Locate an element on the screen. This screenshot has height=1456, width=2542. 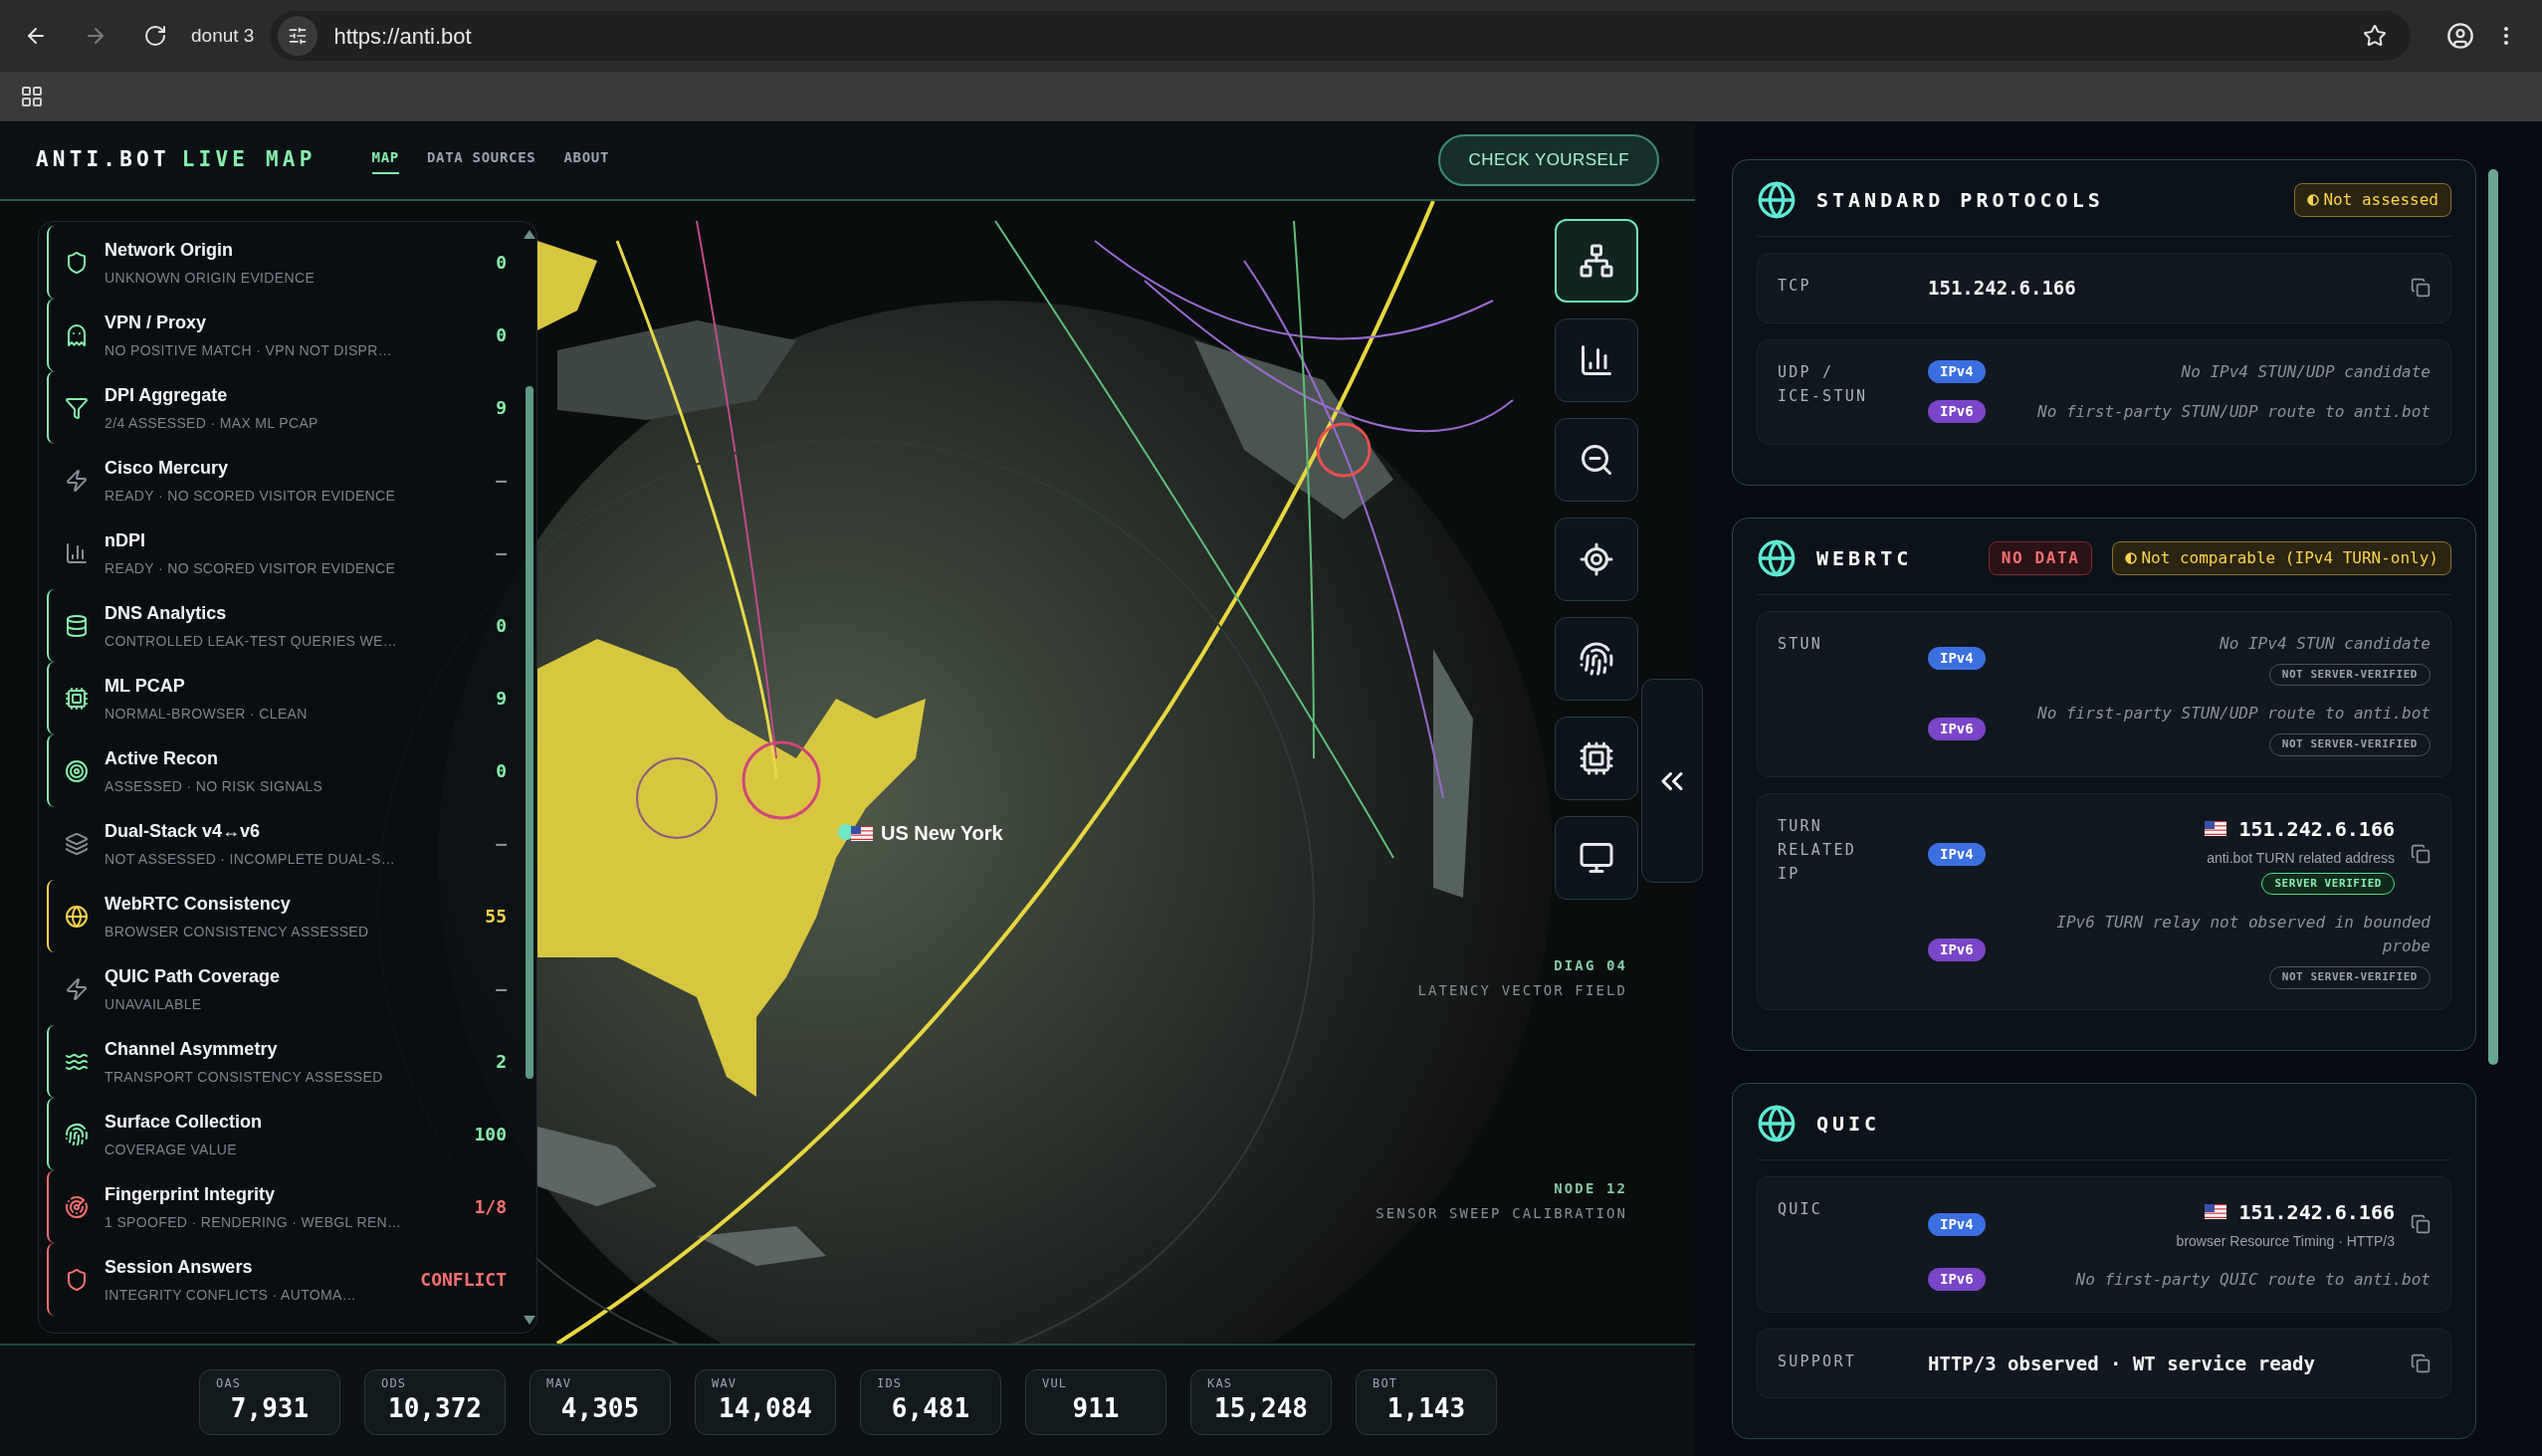
address-caption: anti.bot TURN related address is located at coordinates (2301, 858).